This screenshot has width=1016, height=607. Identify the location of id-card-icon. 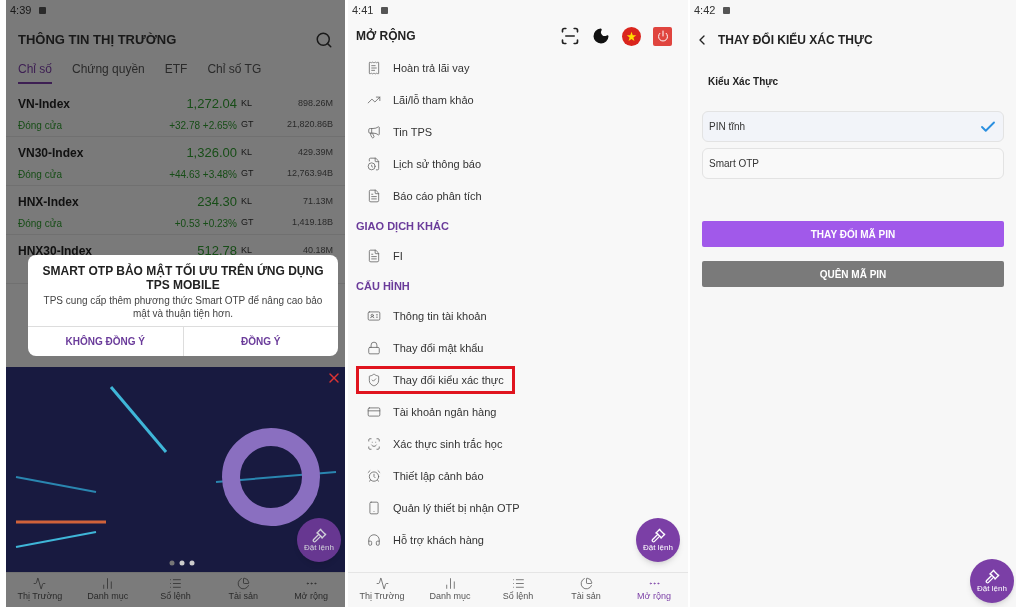
(374, 316).